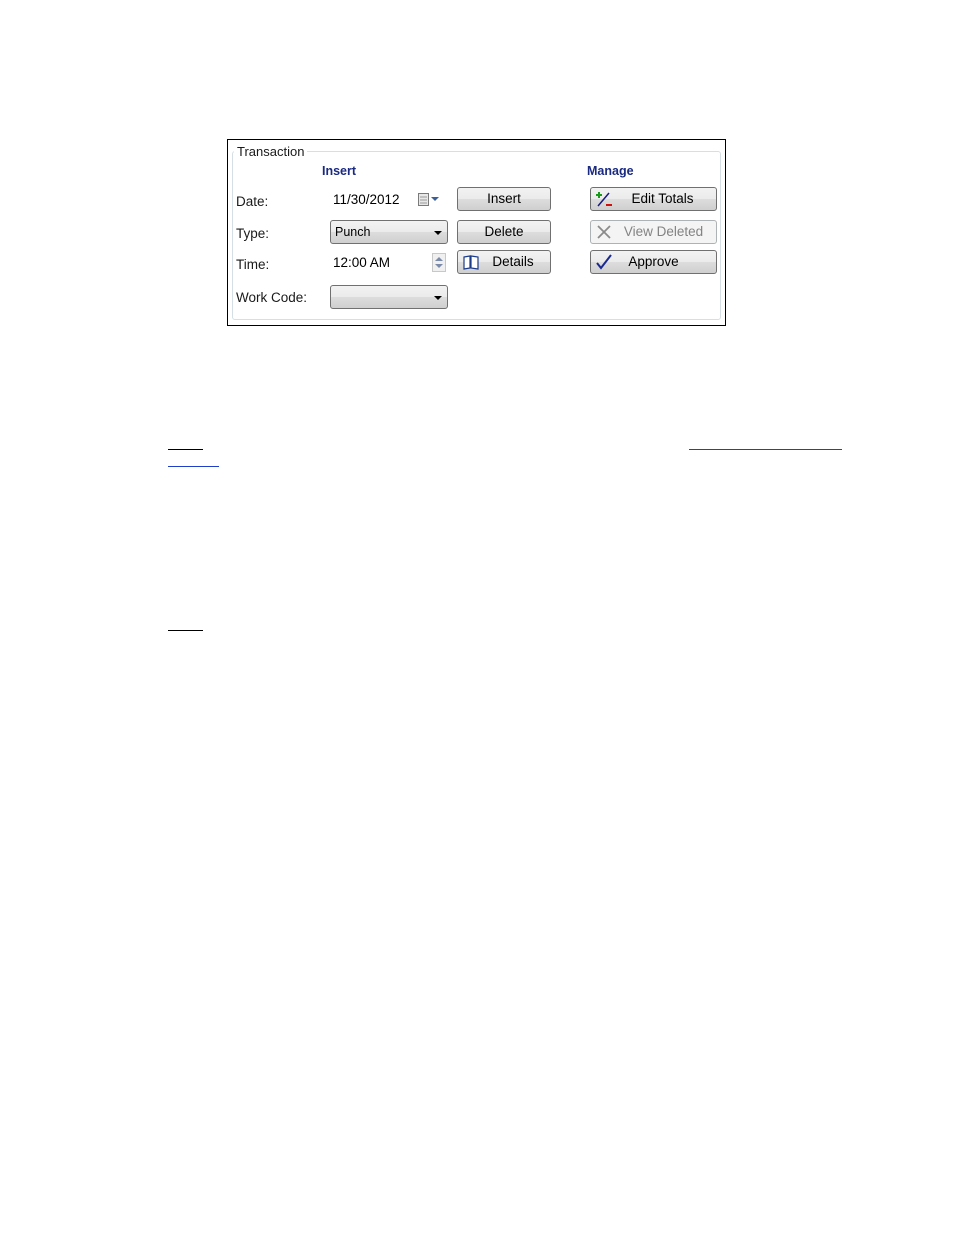  I want to click on time-spinner: 12:00 AM, so click(389, 262).